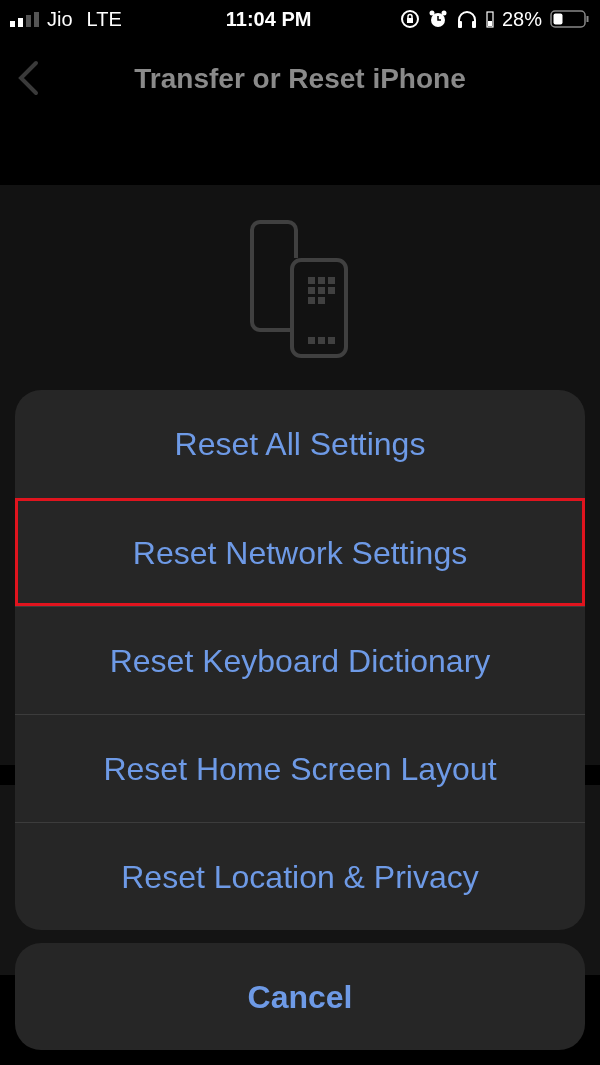  What do you see at coordinates (24, 19) in the screenshot?
I see `signal-icon` at bounding box center [24, 19].